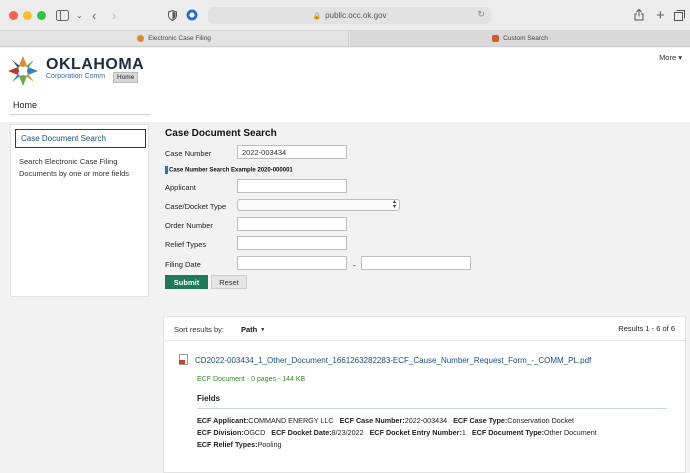 Image resolution: width=690 pixels, height=473 pixels. Describe the element at coordinates (41, 15) in the screenshot. I see `zoom-window-button` at that location.